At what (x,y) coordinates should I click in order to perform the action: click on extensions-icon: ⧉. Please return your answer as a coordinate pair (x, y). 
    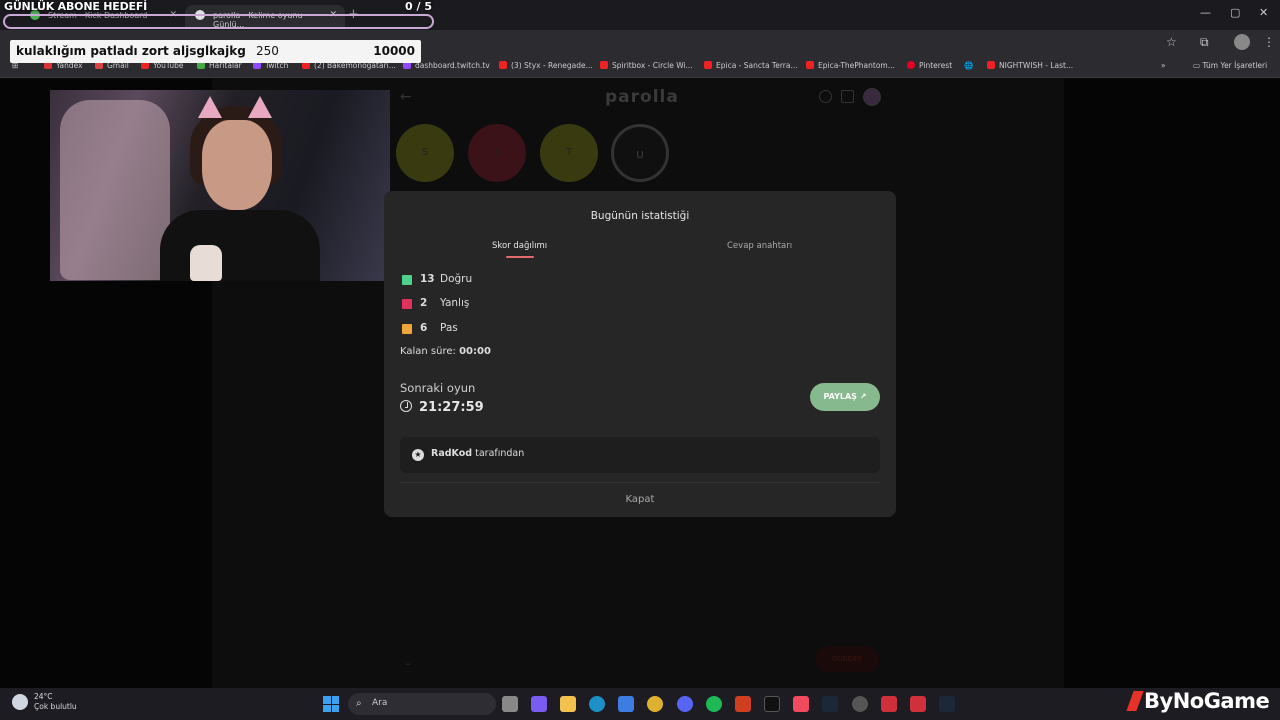
    Looking at the image, I should click on (1204, 42).